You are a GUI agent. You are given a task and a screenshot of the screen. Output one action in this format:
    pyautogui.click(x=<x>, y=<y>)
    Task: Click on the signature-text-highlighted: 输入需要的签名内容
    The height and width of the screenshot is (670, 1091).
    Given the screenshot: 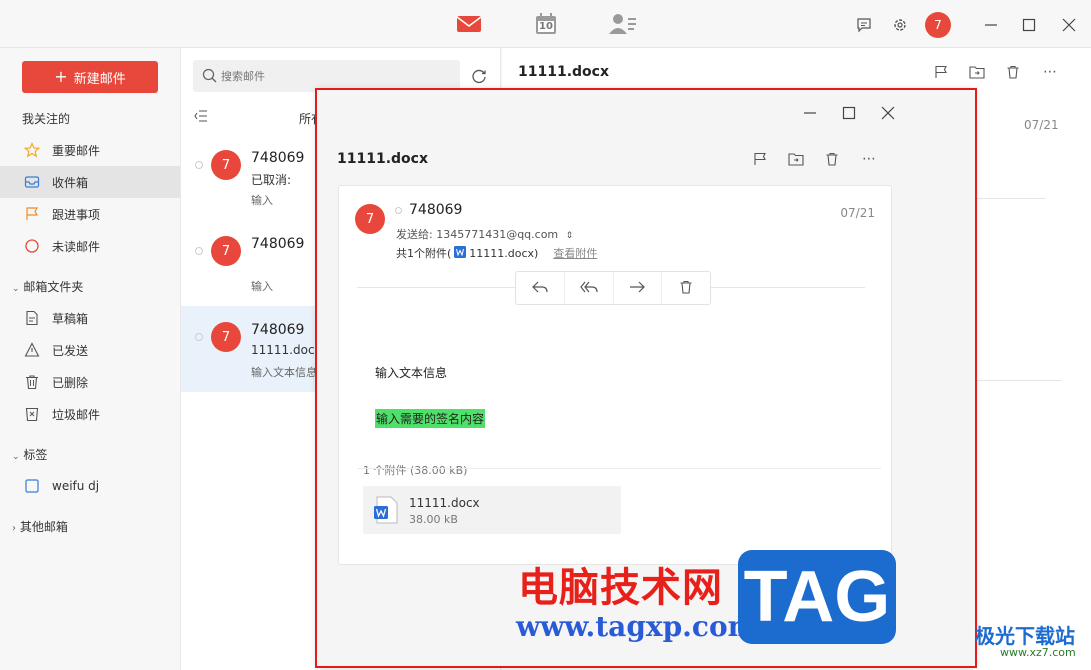 What is the action you would take?
    pyautogui.click(x=430, y=418)
    